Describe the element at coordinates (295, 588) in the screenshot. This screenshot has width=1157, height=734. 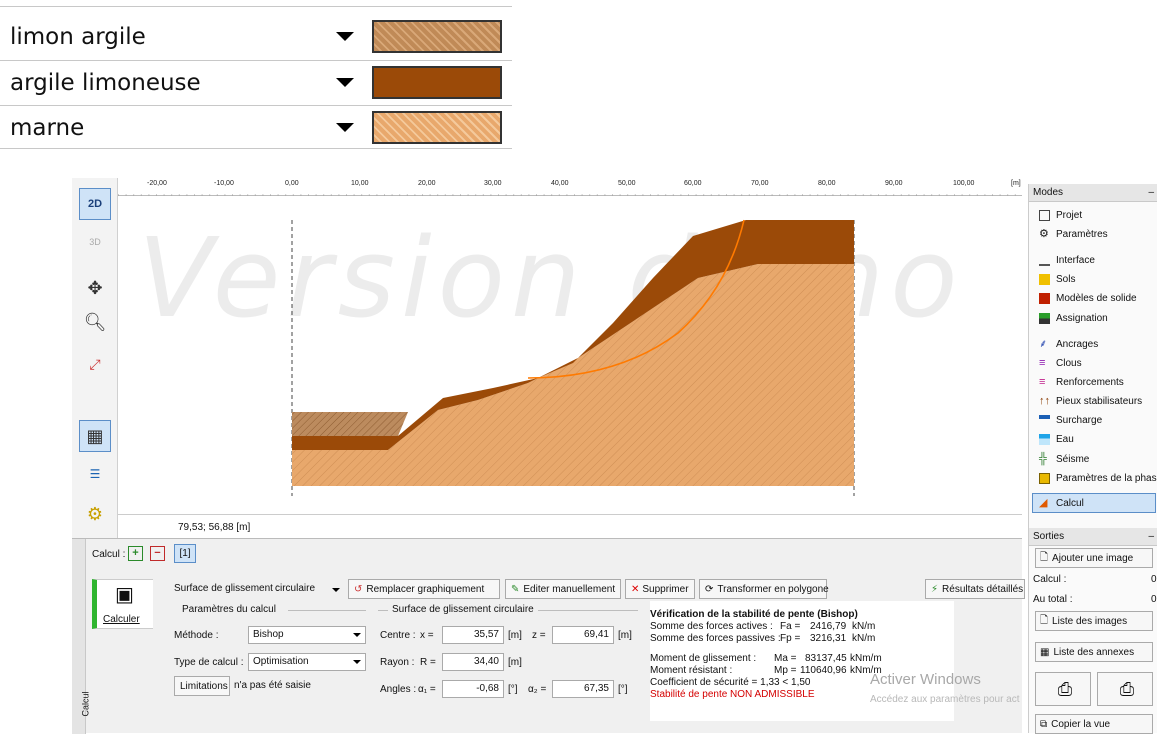
I see `slip-surface-select: circulaire` at that location.